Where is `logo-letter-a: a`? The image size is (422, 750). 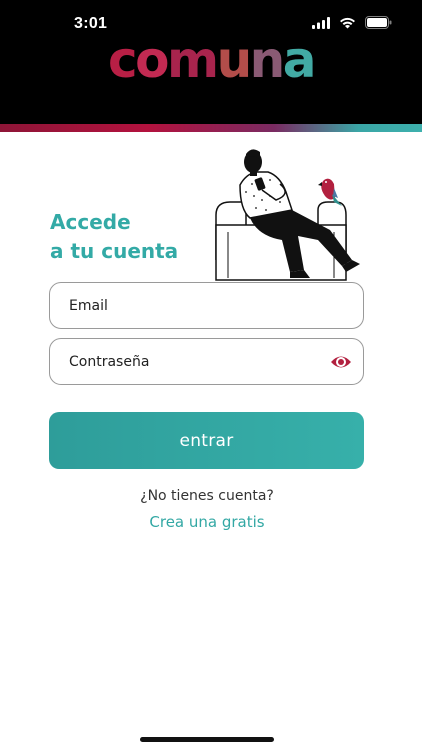
logo-letter-a: a is located at coordinates (299, 60).